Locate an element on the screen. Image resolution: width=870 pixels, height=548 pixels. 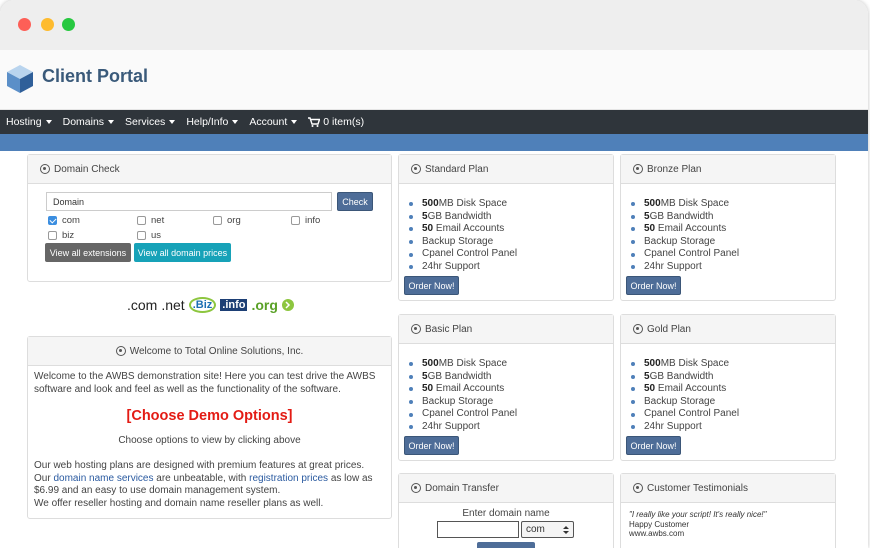
accent-bar is located at coordinates (434, 142).